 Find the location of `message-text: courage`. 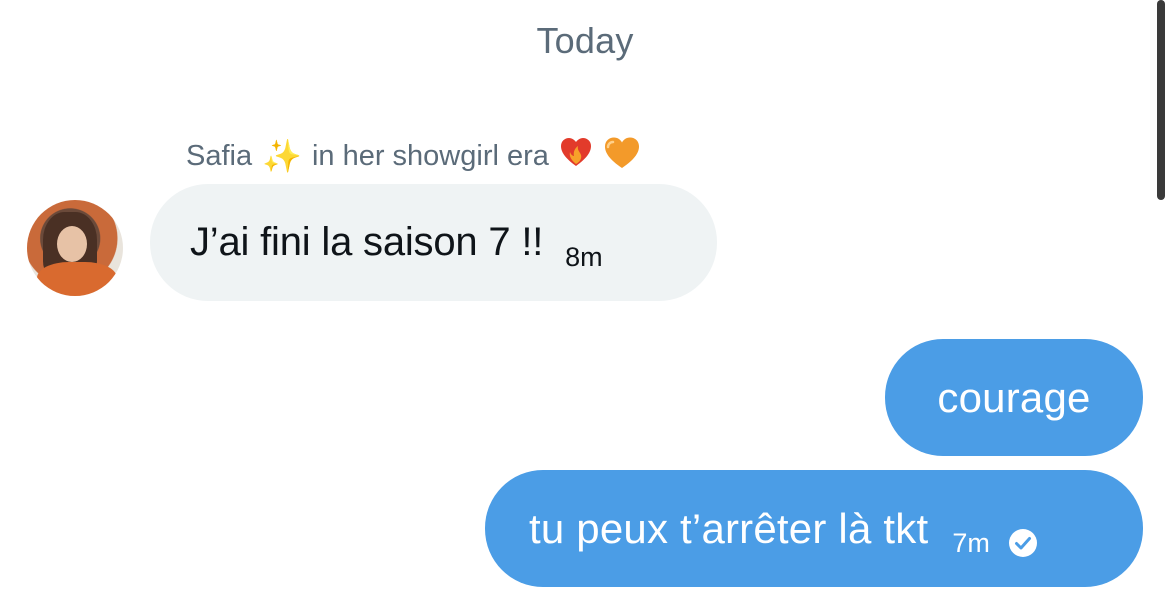

message-text: courage is located at coordinates (1014, 397).